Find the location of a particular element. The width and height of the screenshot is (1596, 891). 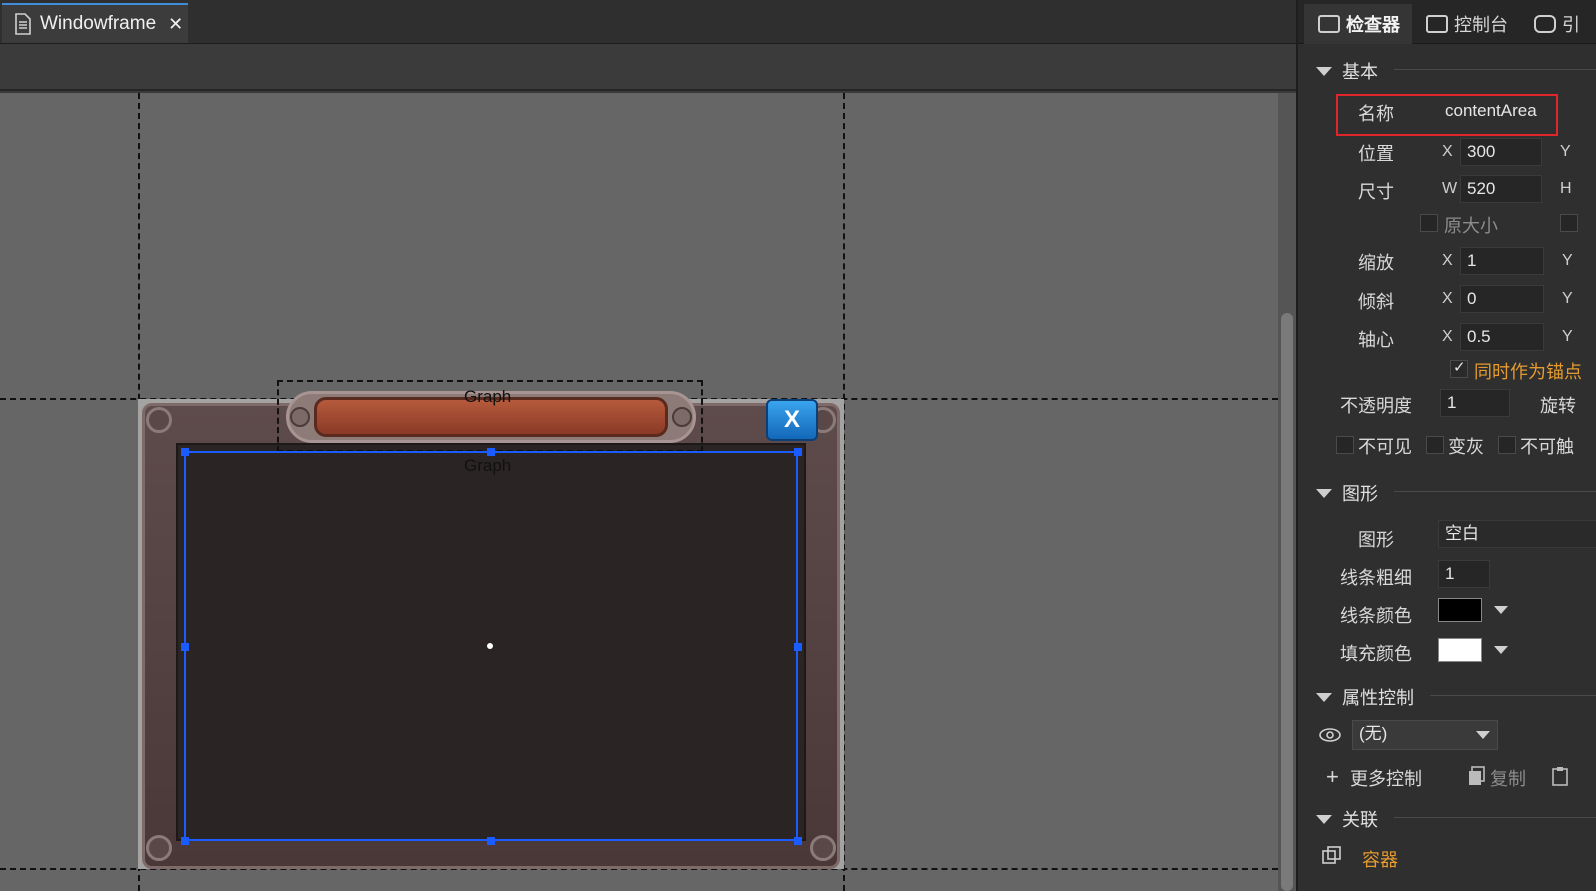

name-field: contentArea is located at coordinates (1497, 111).